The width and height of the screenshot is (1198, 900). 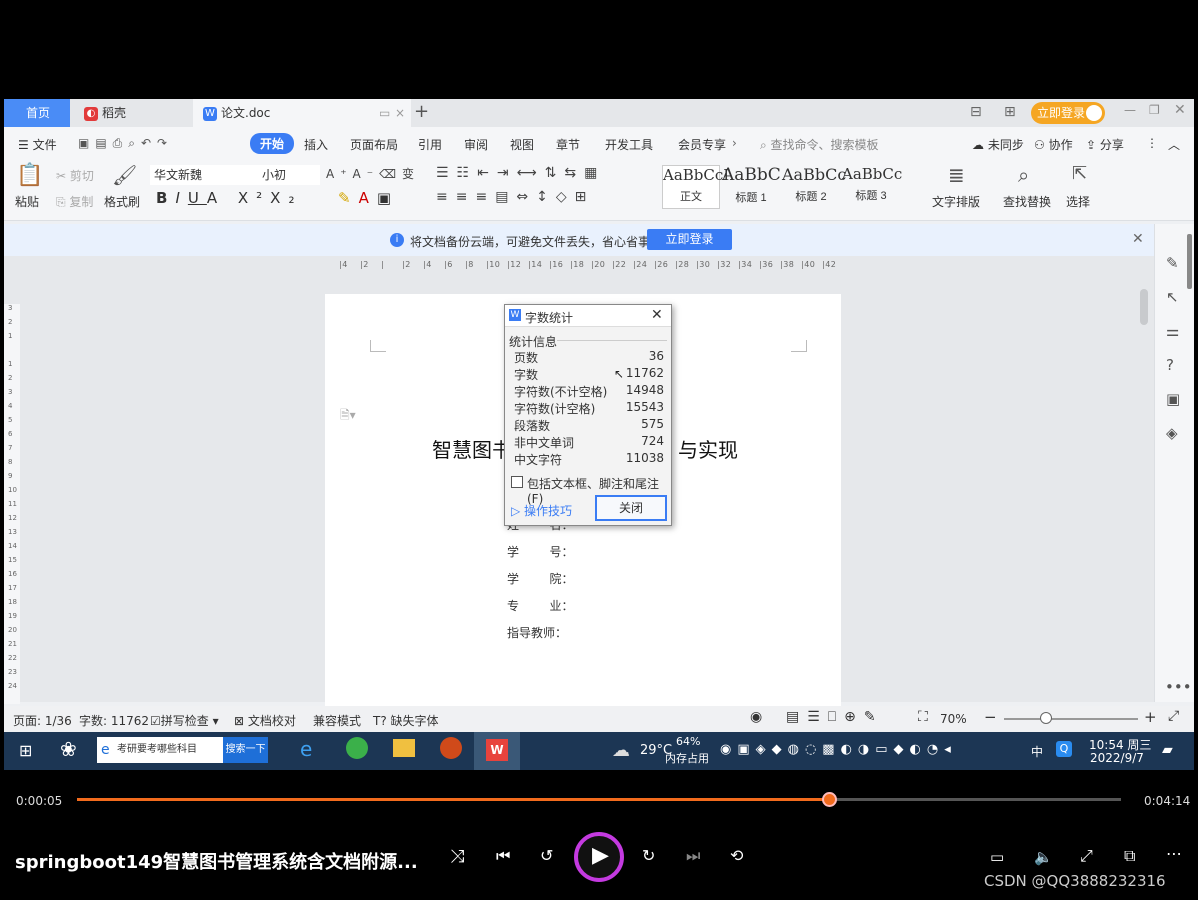 I want to click on share-button: ⇪ 分享, so click(x=1105, y=144).